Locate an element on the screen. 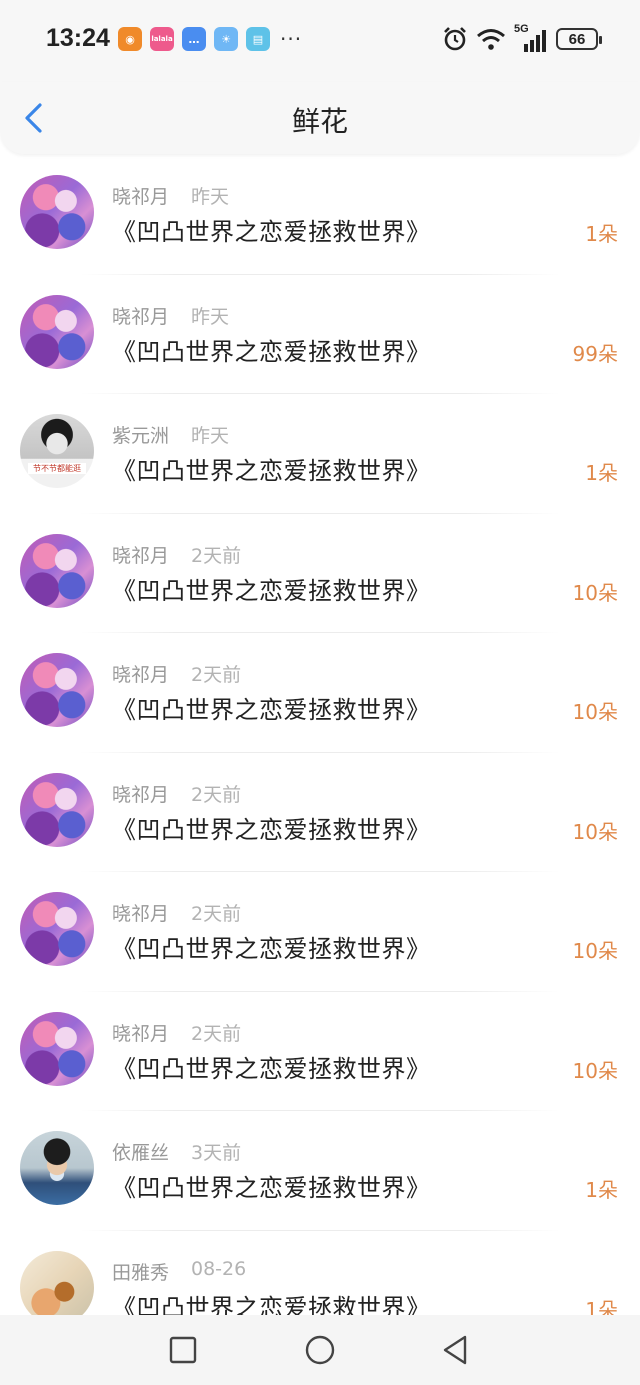 The height and width of the screenshot is (1385, 640). status-right: 5G 66 is located at coordinates (522, 37).